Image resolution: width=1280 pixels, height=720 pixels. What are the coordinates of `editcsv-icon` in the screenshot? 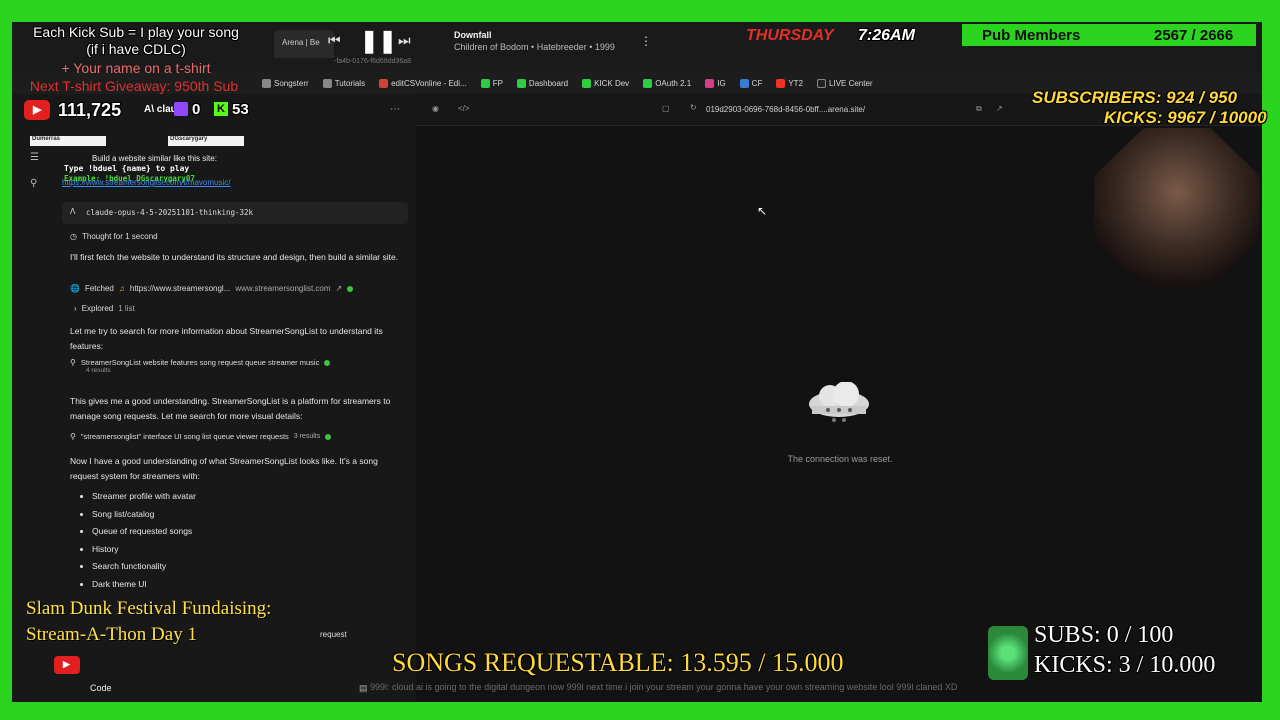 It's located at (384, 83).